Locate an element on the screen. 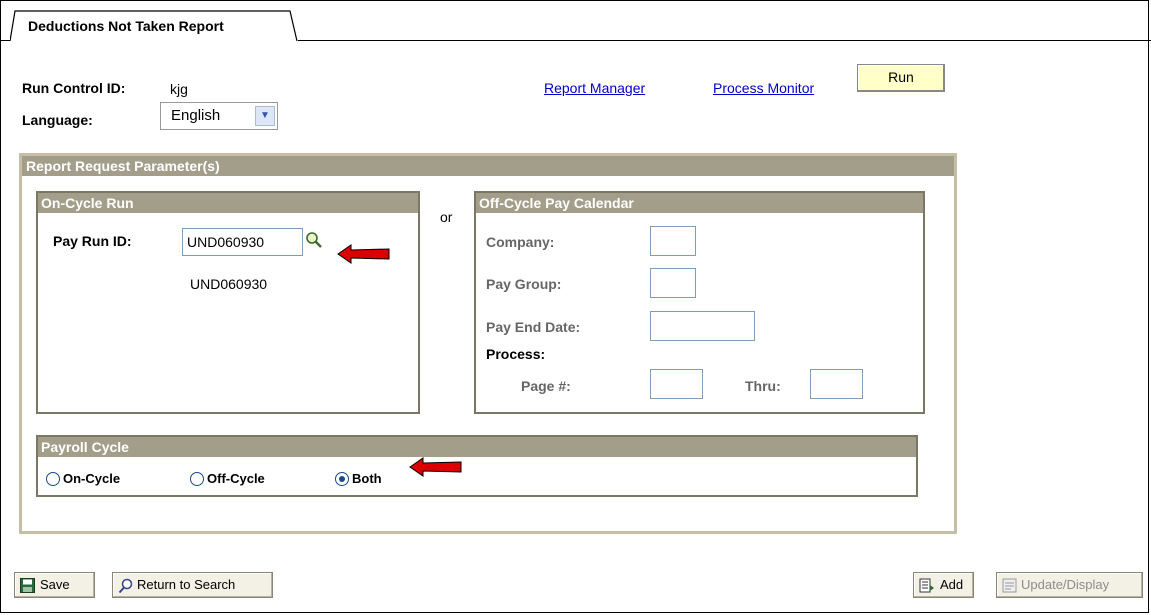 Image resolution: width=1151 pixels, height=615 pixels. both-radio is located at coordinates (342, 479).